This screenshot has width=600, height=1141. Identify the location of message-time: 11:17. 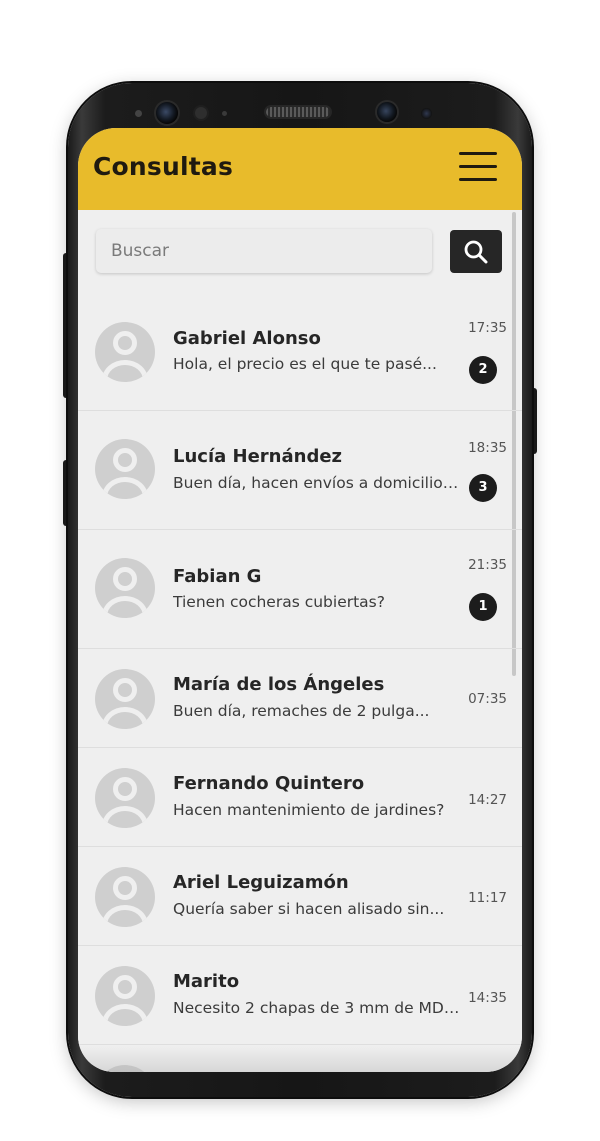
(487, 898).